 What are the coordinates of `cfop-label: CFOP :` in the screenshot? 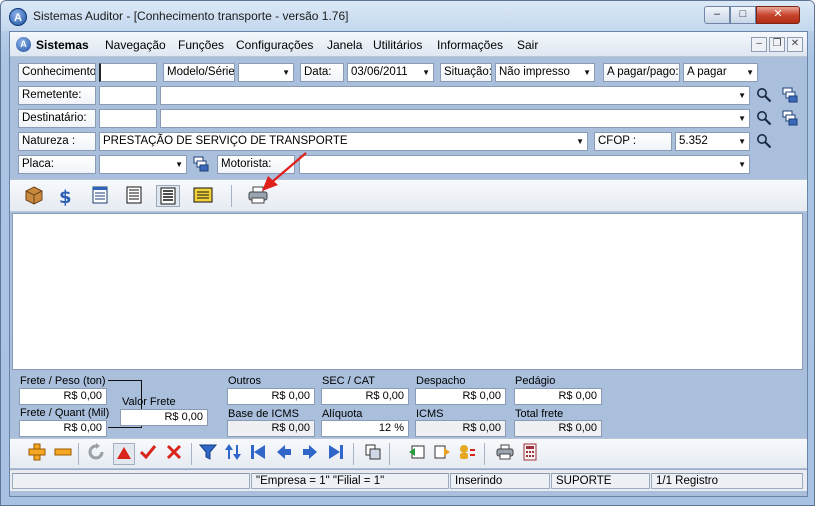 It's located at (633, 141).